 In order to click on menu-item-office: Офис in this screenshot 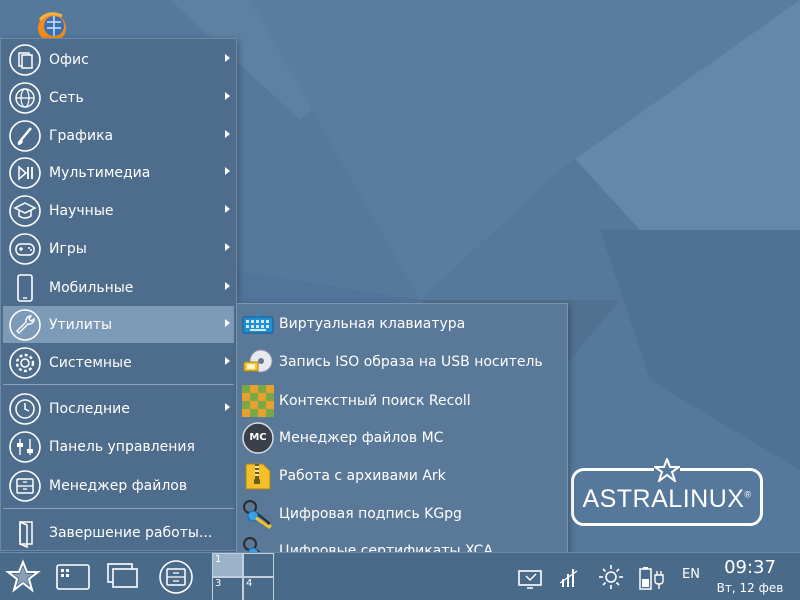, I will do `click(118, 59)`.